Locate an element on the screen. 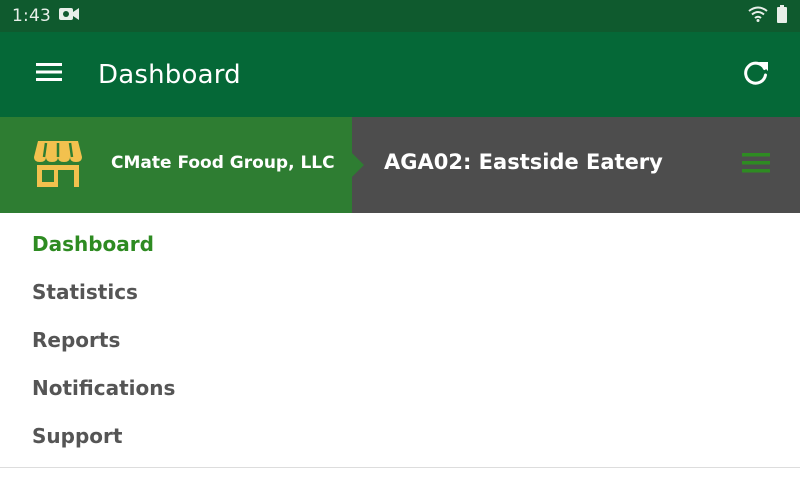 The width and height of the screenshot is (800, 480). battery-icon is located at coordinates (782, 16).